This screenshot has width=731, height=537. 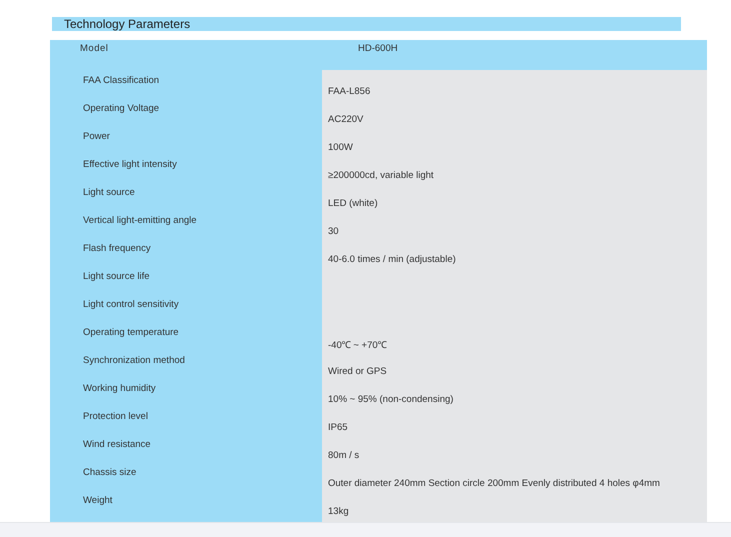 I want to click on model-label: Model, so click(x=94, y=48).